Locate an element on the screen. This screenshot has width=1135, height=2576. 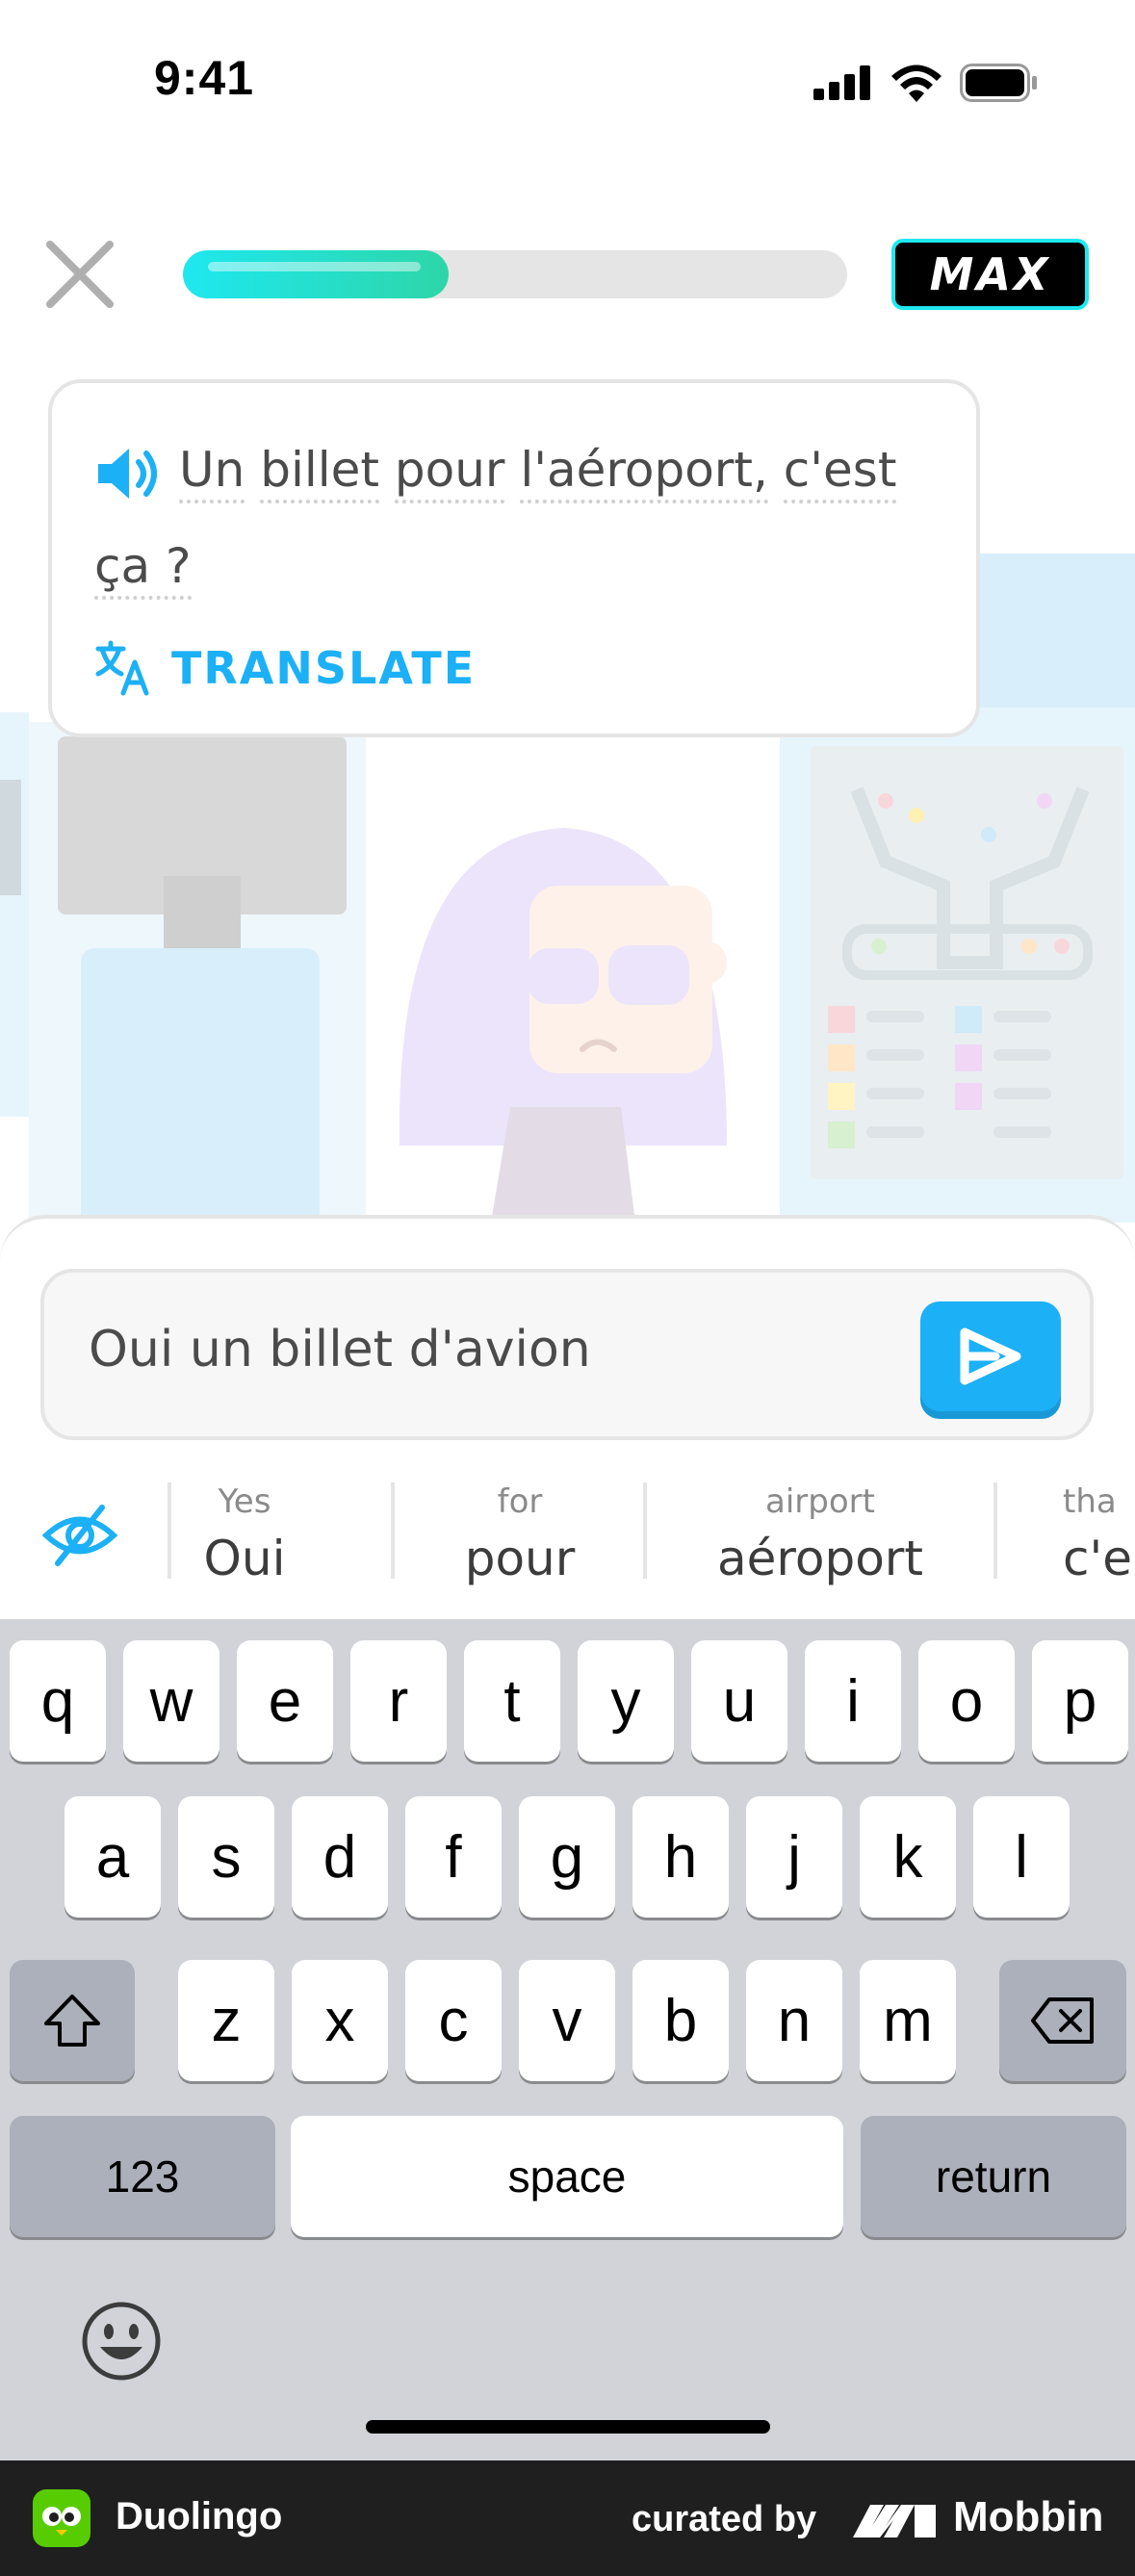
space-key: space is located at coordinates (567, 2176).